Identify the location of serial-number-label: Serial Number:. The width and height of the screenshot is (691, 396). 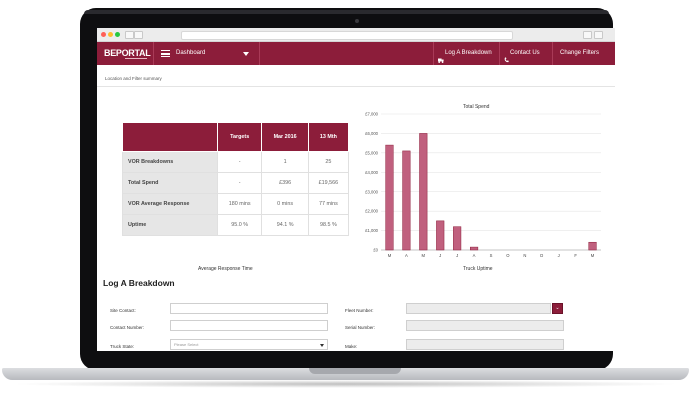
(360, 327).